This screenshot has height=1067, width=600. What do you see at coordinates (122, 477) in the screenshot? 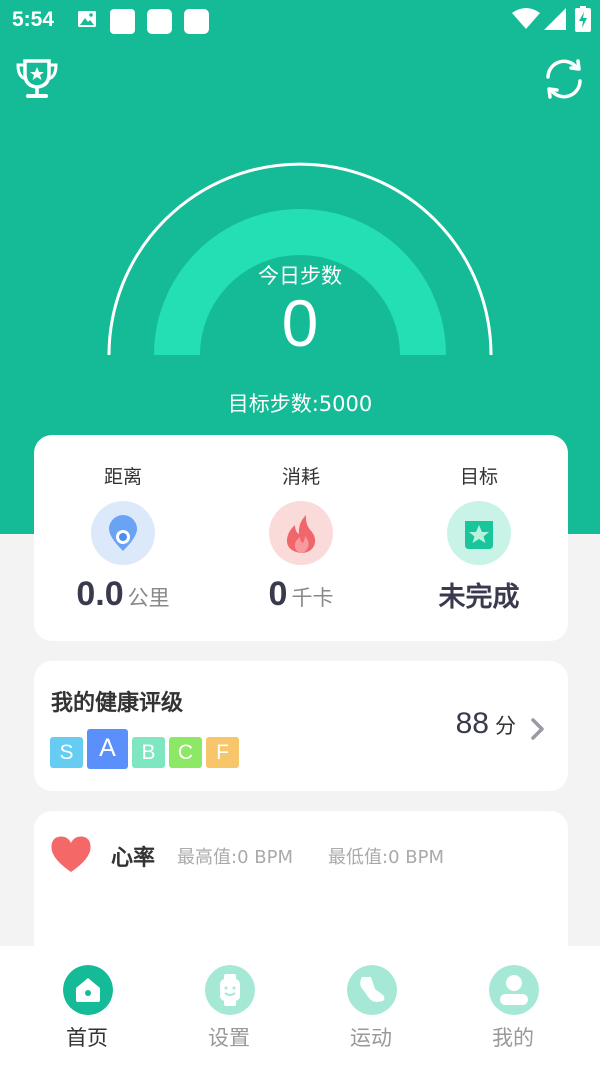
I see `stat-distance-title: 距离` at bounding box center [122, 477].